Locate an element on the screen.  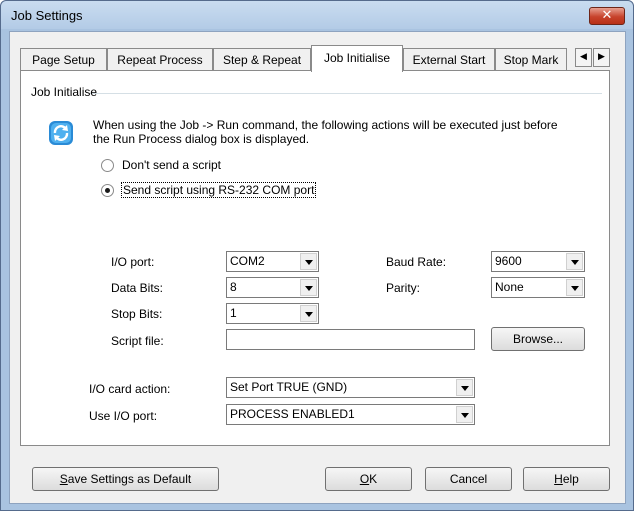
baud-rate-value: 9600 is located at coordinates (508, 261).